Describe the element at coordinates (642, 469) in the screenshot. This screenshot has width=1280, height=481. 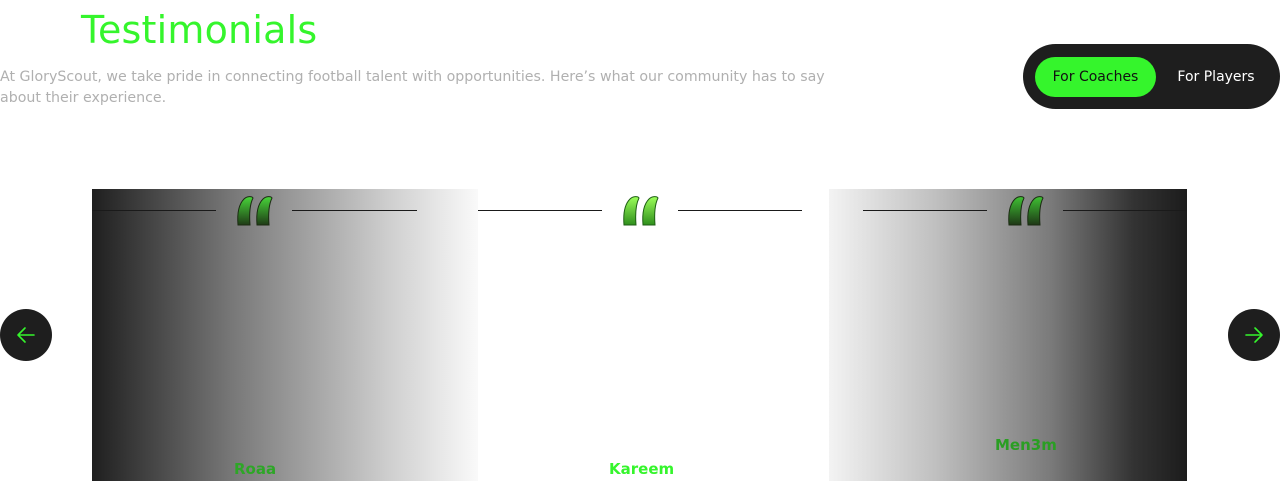
I see `testimonial-author: Kareem` at that location.